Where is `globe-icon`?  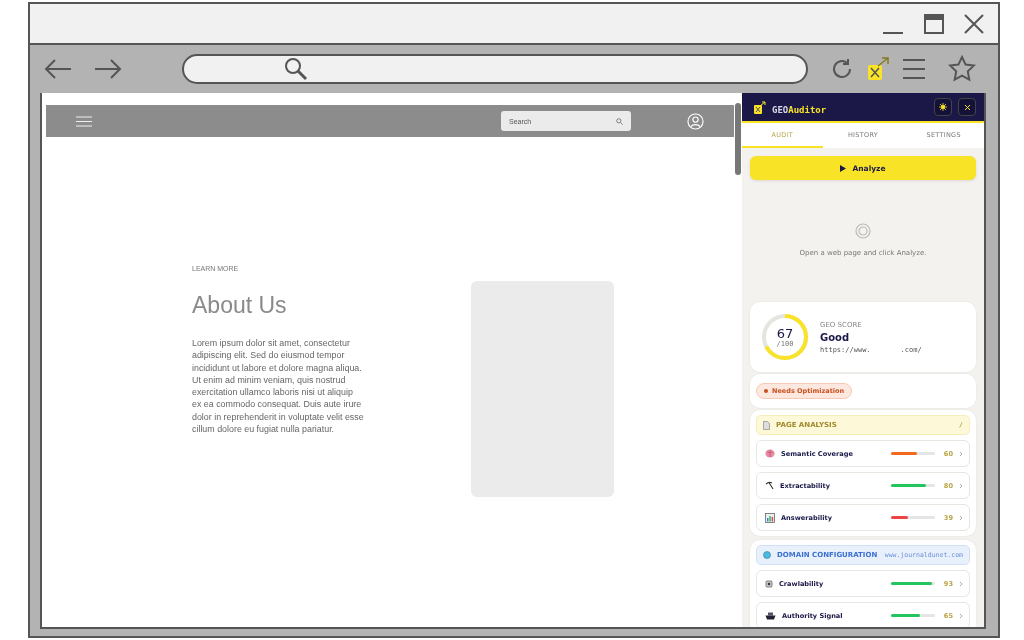 globe-icon is located at coordinates (767, 555).